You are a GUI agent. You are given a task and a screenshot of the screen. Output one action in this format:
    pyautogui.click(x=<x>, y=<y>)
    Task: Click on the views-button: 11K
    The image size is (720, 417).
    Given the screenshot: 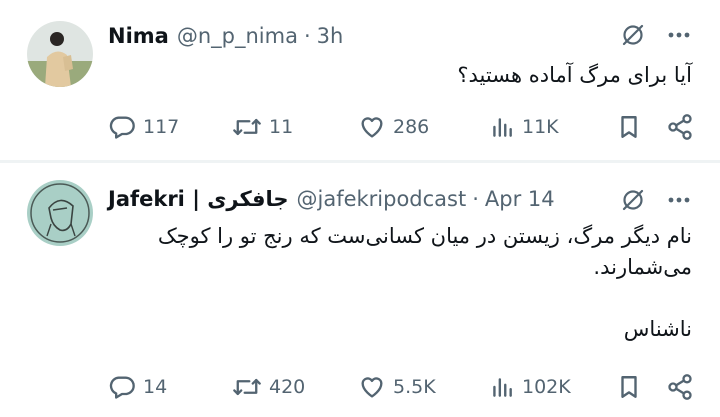 What is the action you would take?
    pyautogui.click(x=524, y=127)
    